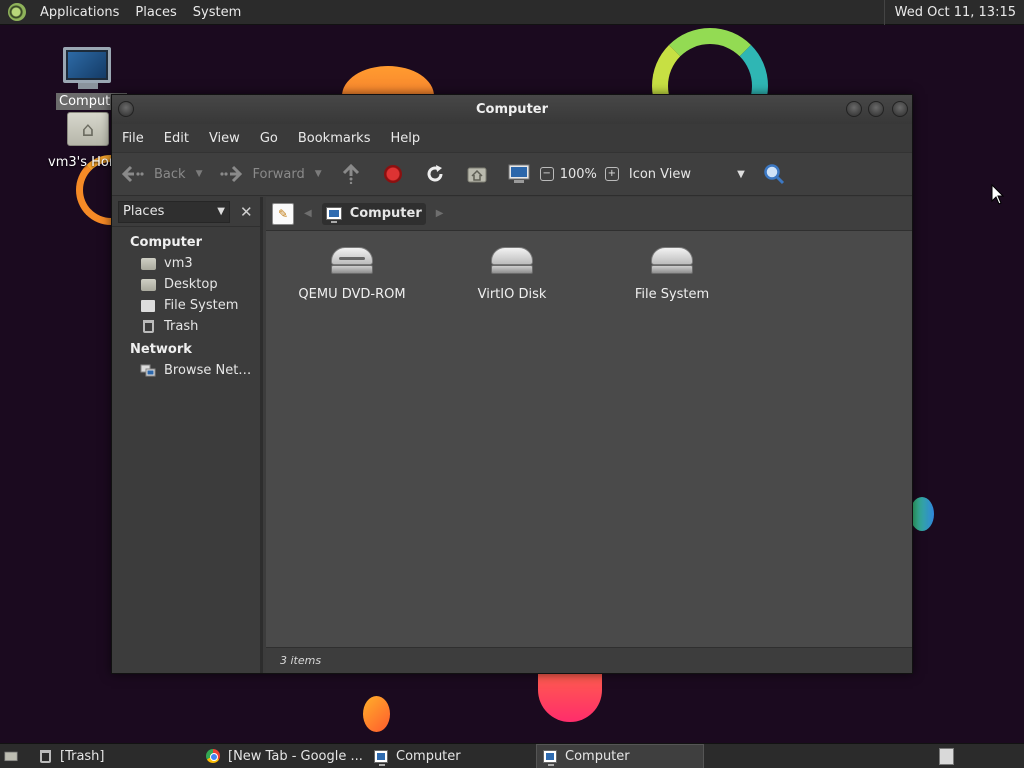 This screenshot has width=1024, height=768. What do you see at coordinates (116, 756) in the screenshot?
I see `task-trash: [Trash]` at bounding box center [116, 756].